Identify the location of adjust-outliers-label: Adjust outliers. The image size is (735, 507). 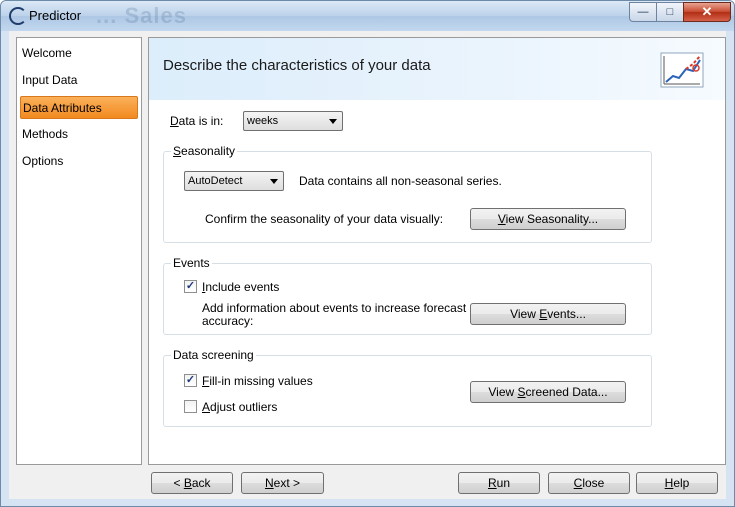
(240, 407).